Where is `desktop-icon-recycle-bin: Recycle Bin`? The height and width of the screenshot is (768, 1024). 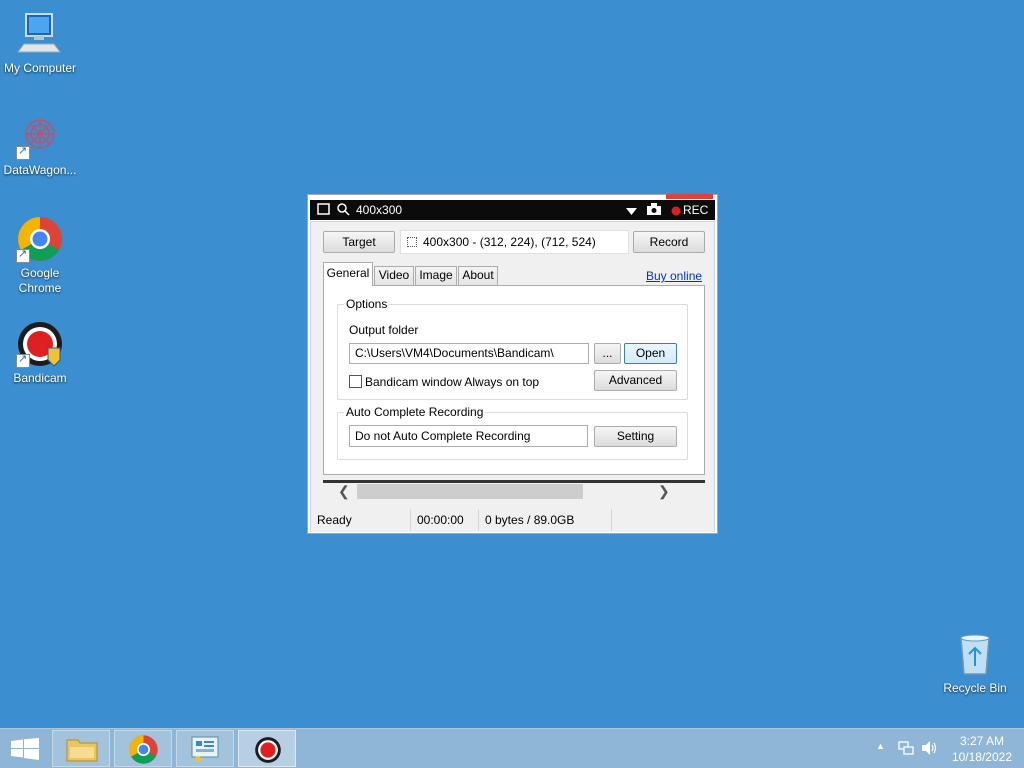
desktop-icon-recycle-bin: Recycle Bin is located at coordinates (975, 663).